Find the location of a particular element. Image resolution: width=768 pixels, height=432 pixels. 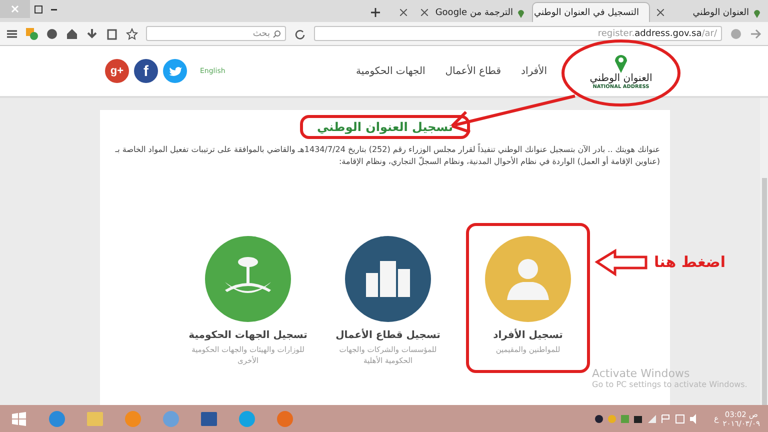

activation-title: Activate Windows is located at coordinates (641, 373).